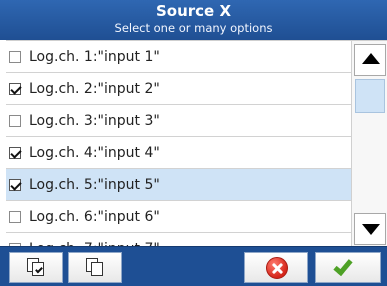 The width and height of the screenshot is (387, 286). I want to click on list-item-label: Log.ch. 6:"input 6", so click(94, 216).